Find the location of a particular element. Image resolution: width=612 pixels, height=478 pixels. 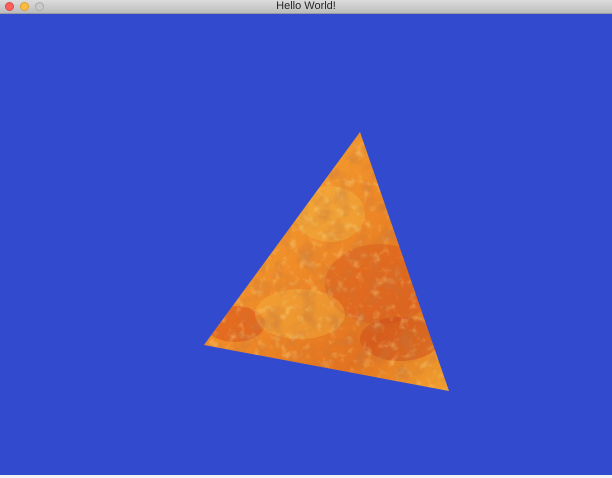

window-title: Hello World! is located at coordinates (306, 6).